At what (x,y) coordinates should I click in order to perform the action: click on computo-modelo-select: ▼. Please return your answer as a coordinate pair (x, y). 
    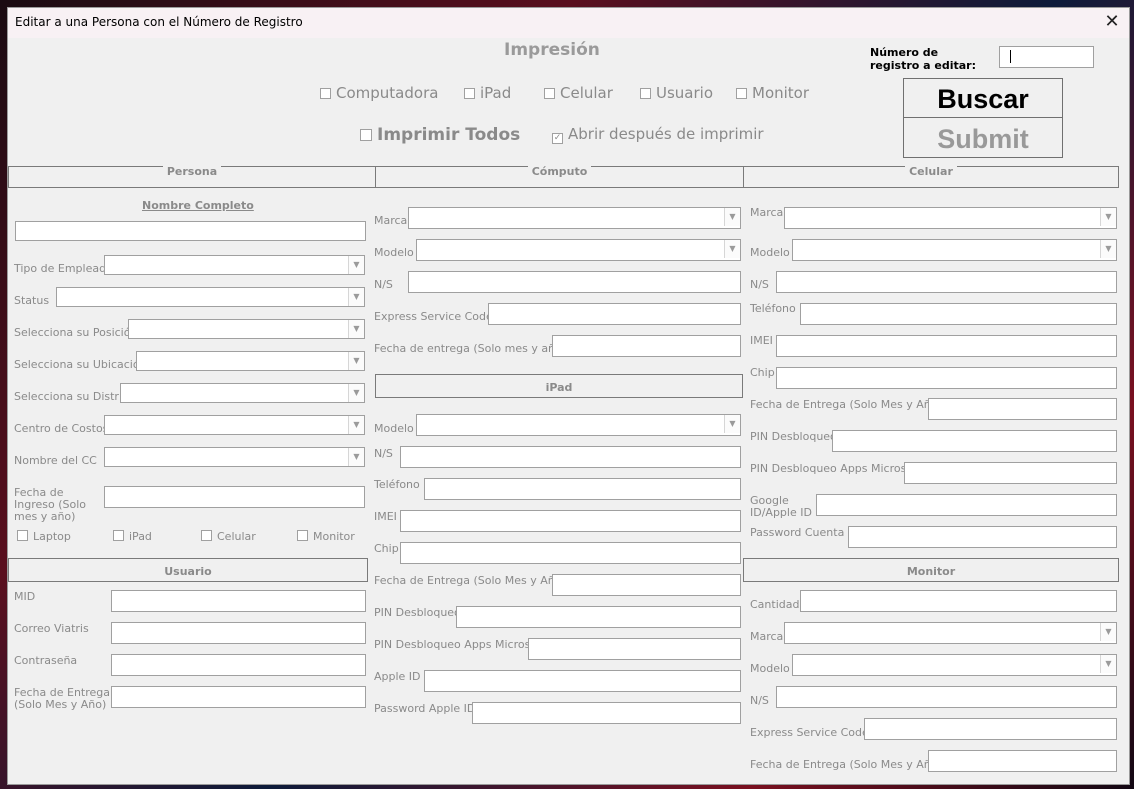
    Looking at the image, I should click on (578, 250).